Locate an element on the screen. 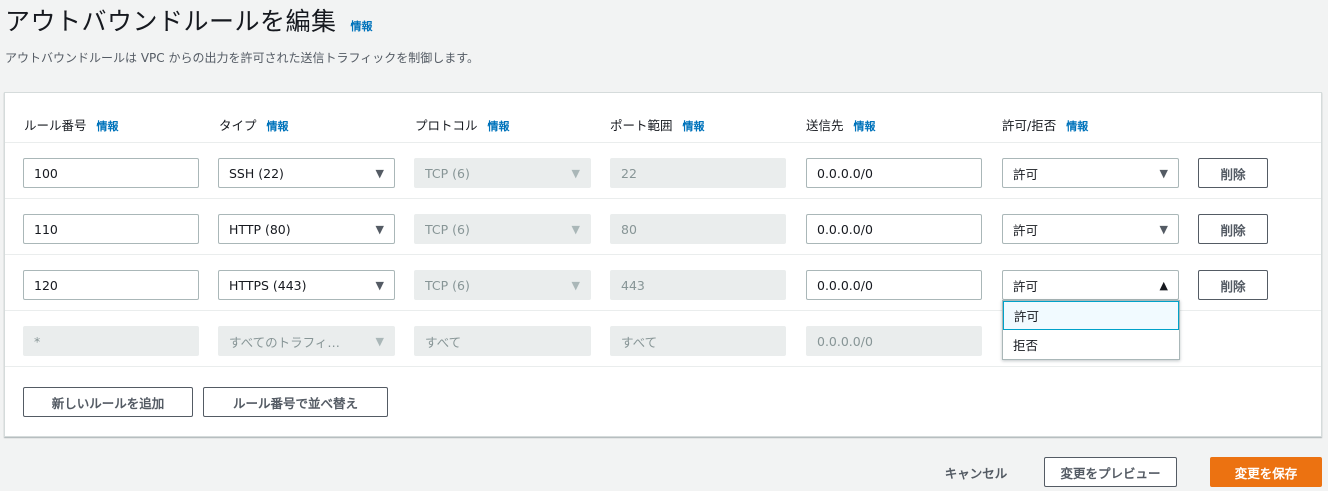 This screenshot has height=491, width=1328. sort-by-rule-number-button: ルール番号で並べ替え is located at coordinates (295, 402).